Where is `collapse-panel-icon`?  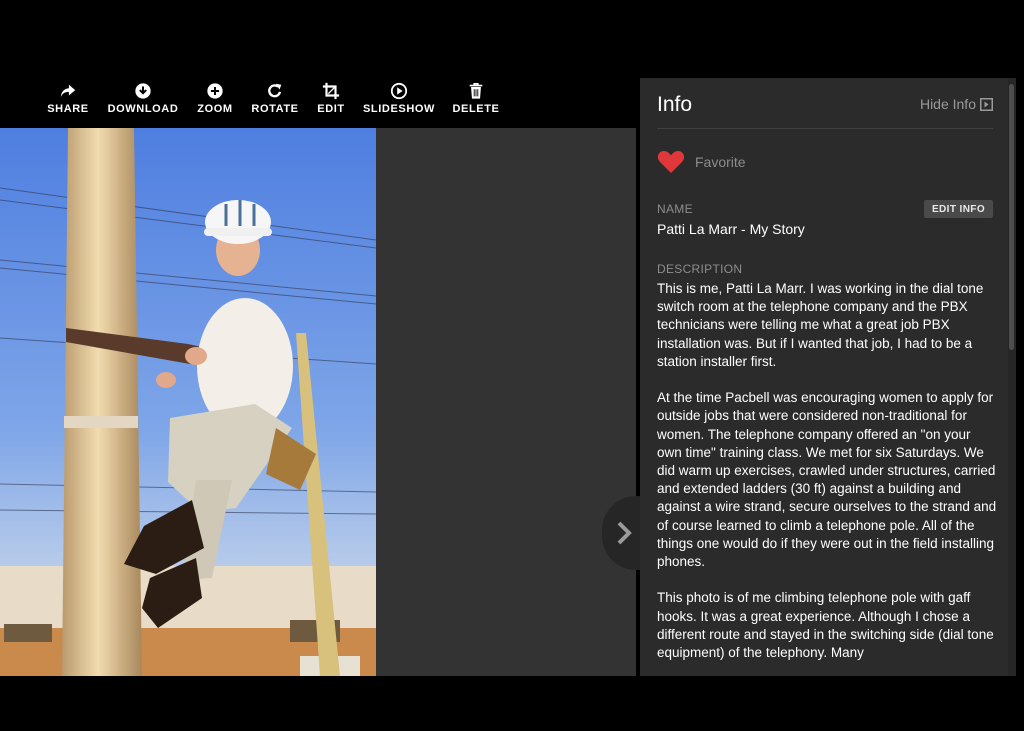
collapse-panel-icon is located at coordinates (986, 104).